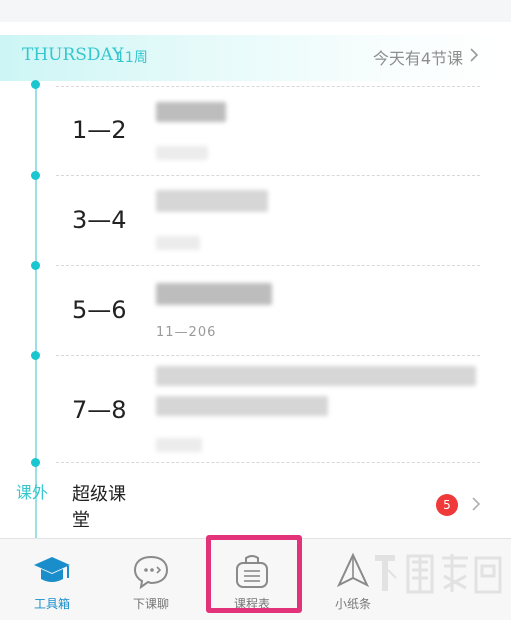 The width and height of the screenshot is (511, 620). What do you see at coordinates (250, 58) in the screenshot?
I see `day-header: THURSDAY 11周 今天有4节课` at bounding box center [250, 58].